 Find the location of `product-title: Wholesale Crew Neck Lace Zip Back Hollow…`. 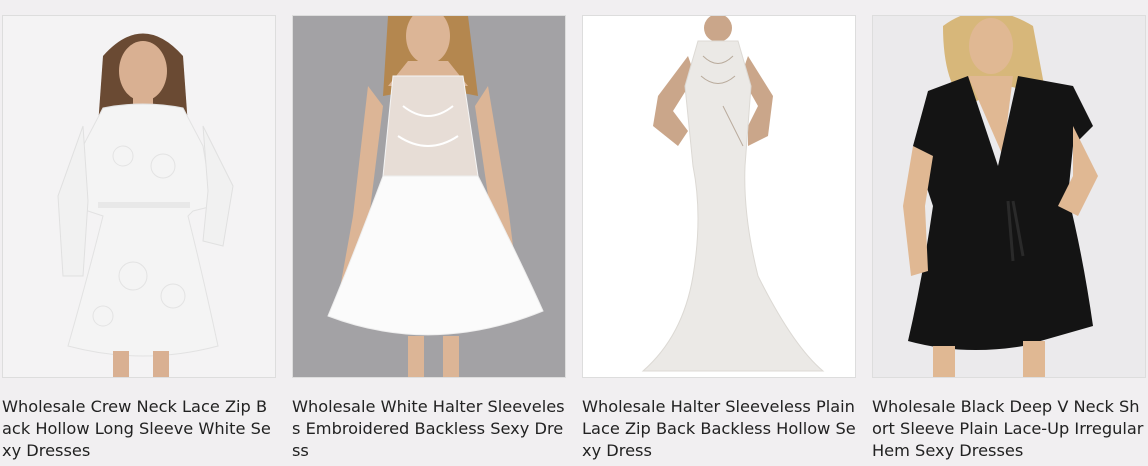

product-title: Wholesale Crew Neck Lace Zip Back Hollow… is located at coordinates (139, 429).